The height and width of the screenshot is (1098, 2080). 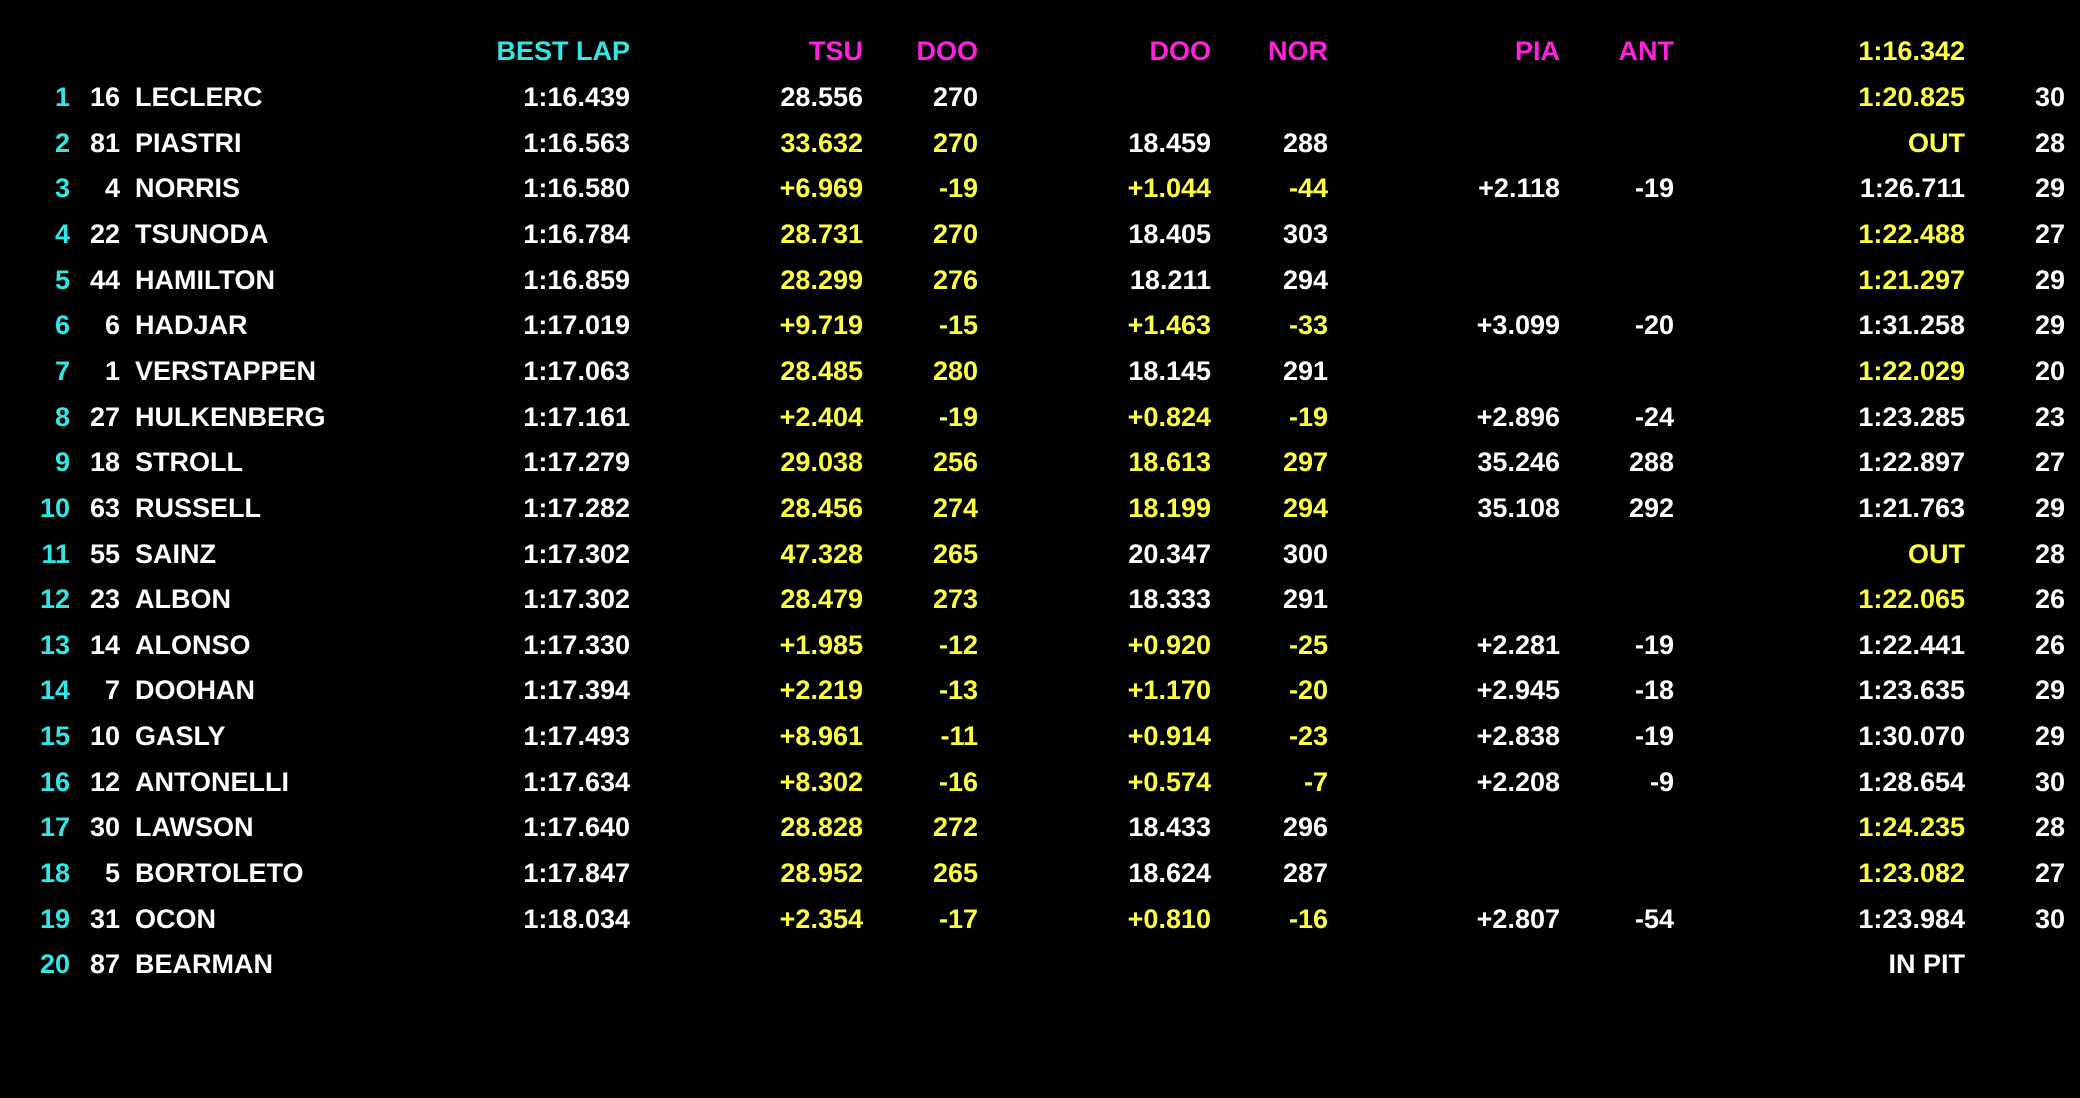 I want to click on best-lap: 1:17.282, so click(x=576, y=507).